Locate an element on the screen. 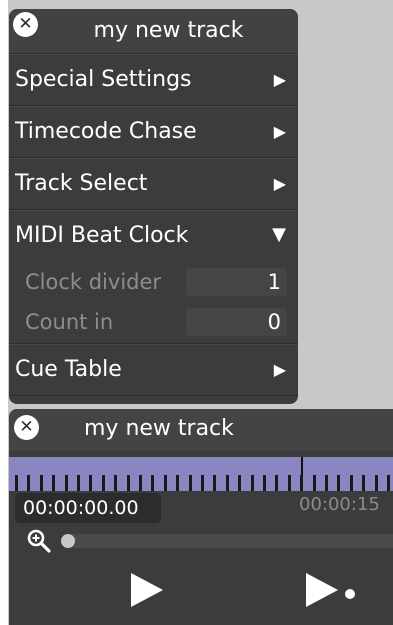  play-next-cue-icon is located at coordinates (334, 590).